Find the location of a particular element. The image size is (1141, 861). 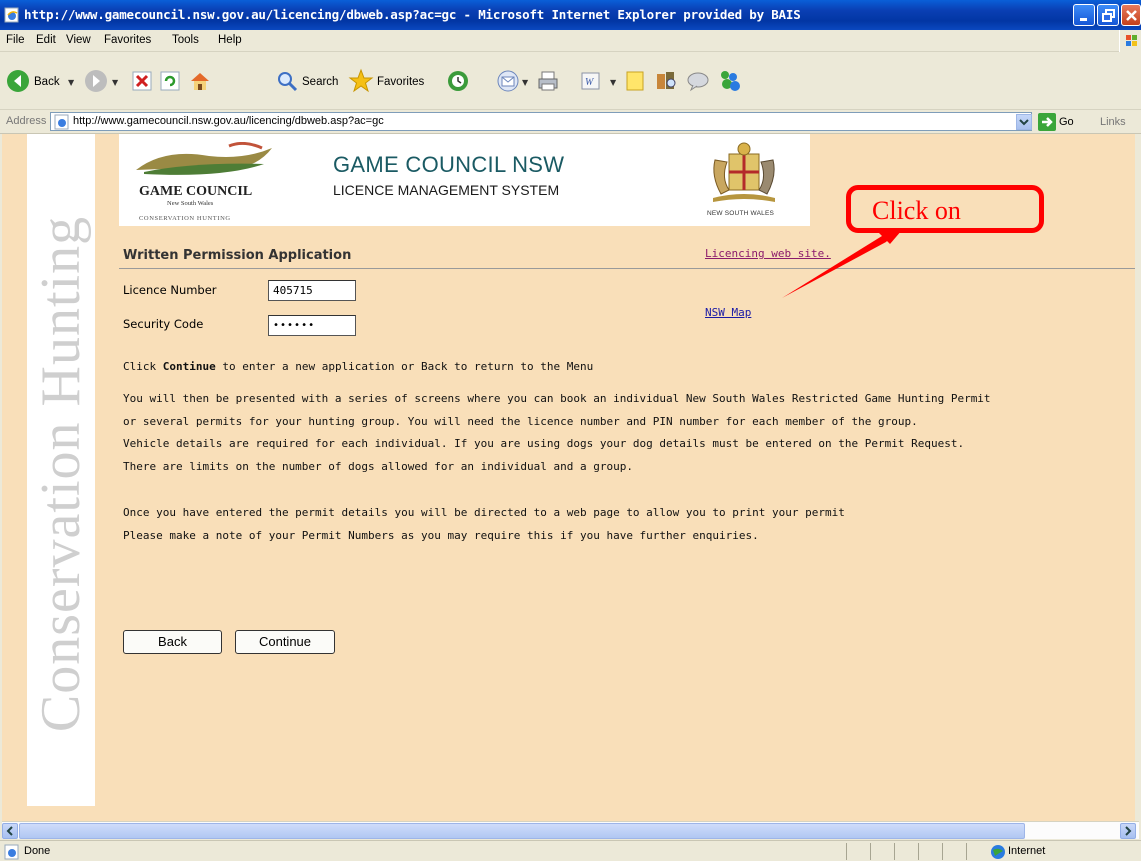

address-dropdown is located at coordinates (1024, 122).